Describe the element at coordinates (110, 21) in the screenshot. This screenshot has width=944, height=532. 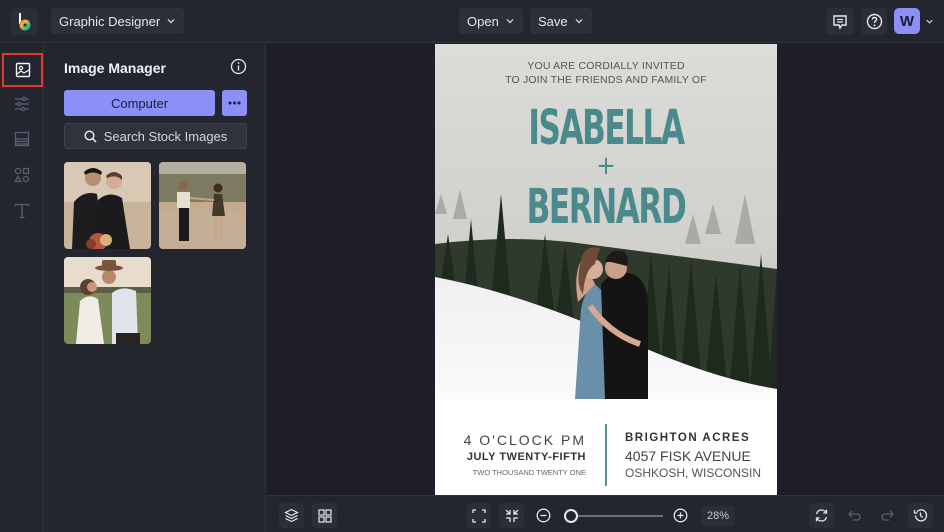
I see `mode-selector-label: Graphic Designer` at that location.